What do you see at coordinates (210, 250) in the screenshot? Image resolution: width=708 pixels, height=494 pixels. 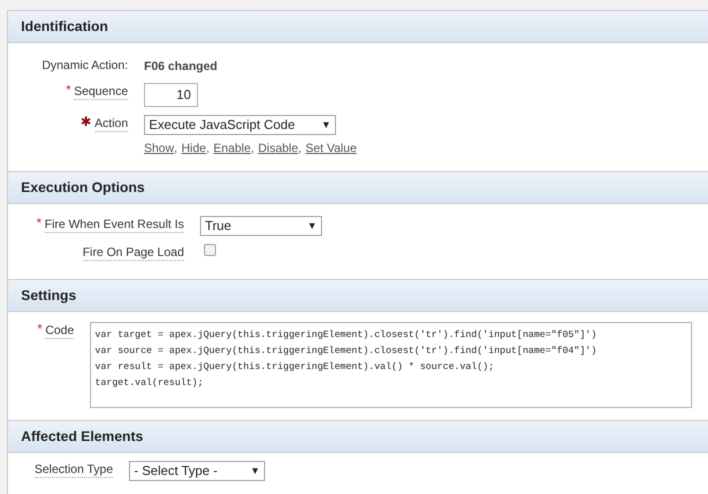 I see `checkbox` at bounding box center [210, 250].